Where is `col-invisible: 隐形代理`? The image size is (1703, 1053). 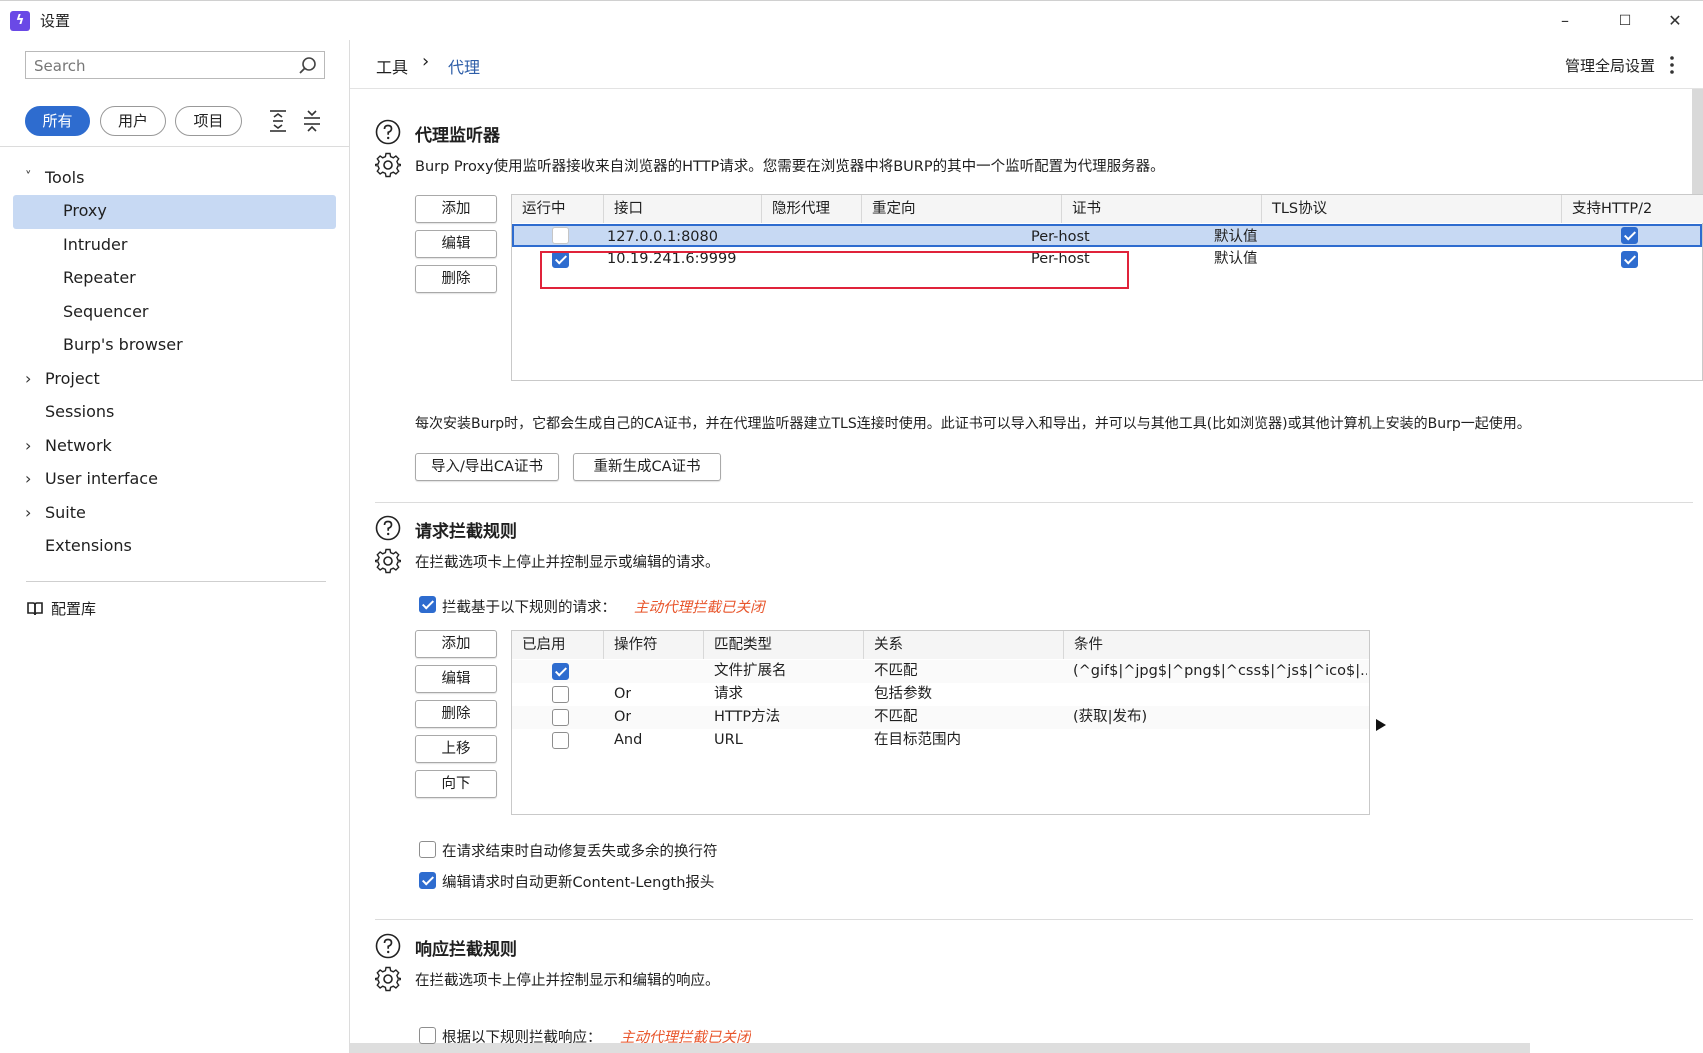
col-invisible: 隐形代理 is located at coordinates (812, 209).